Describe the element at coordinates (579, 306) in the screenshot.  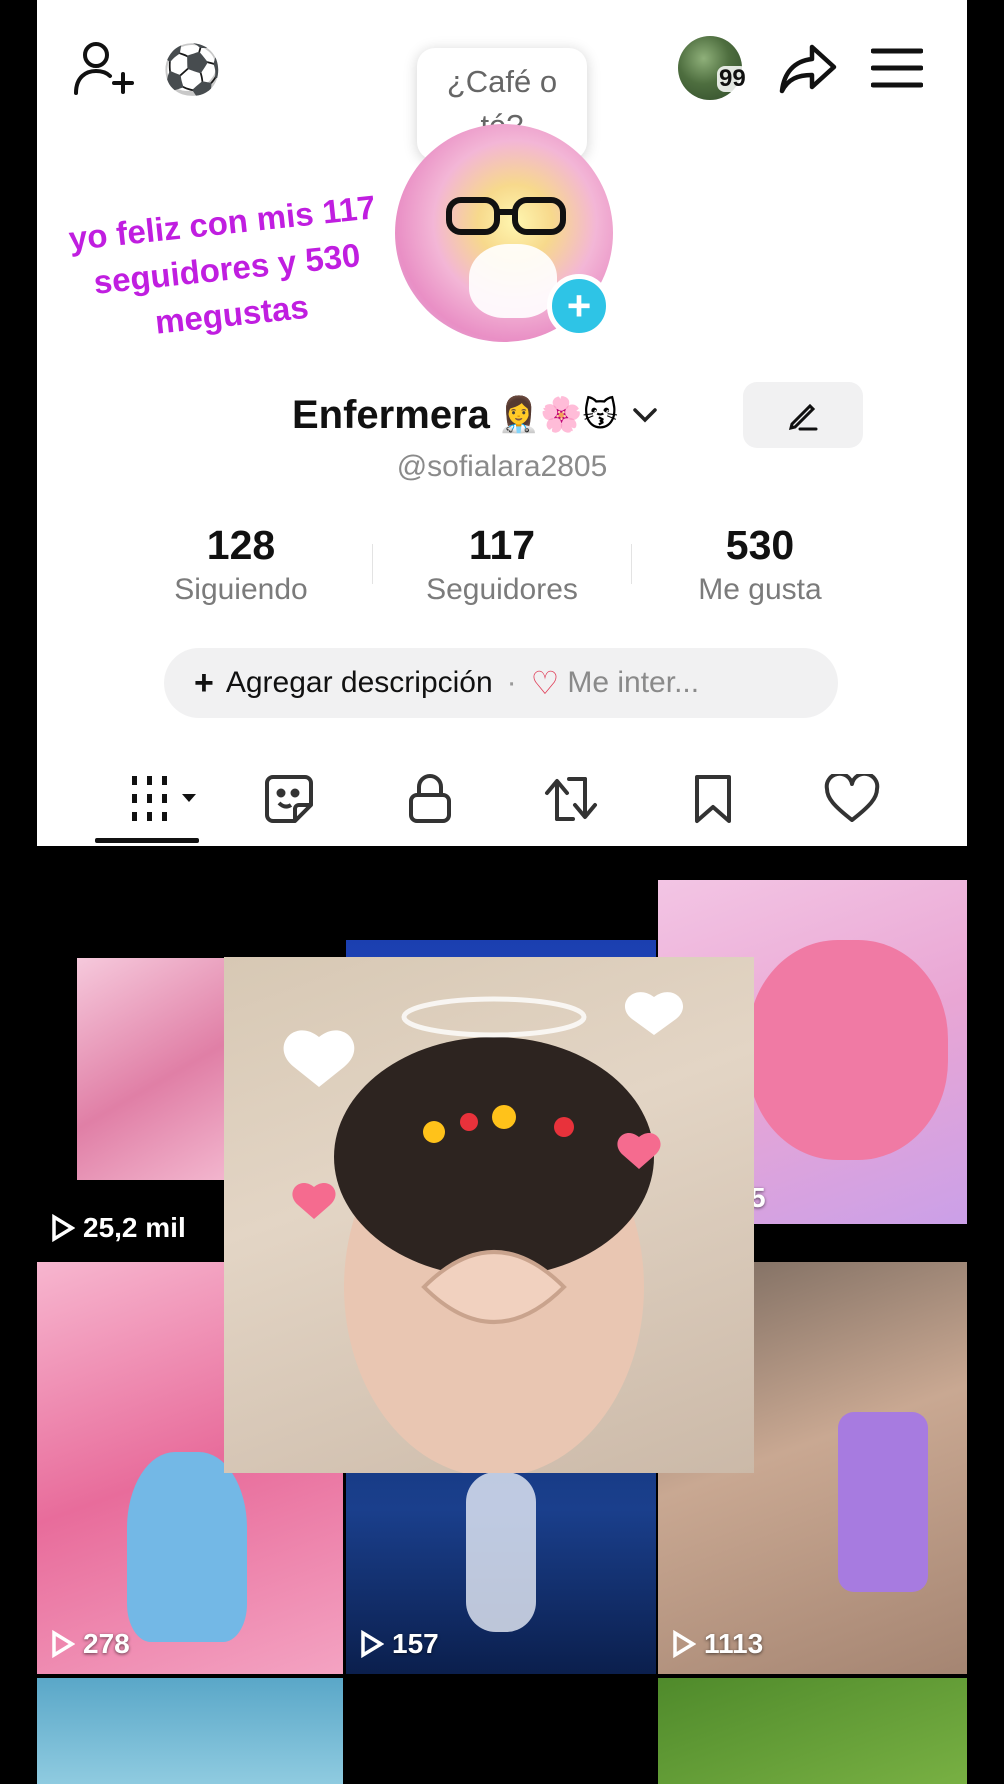
I see `add-story-plus-icon: +` at that location.